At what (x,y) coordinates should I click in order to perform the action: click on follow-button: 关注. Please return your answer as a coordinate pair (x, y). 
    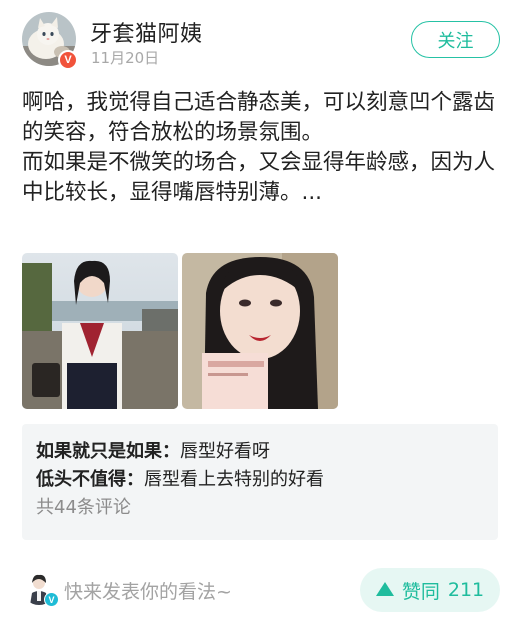
    Looking at the image, I should click on (455, 39).